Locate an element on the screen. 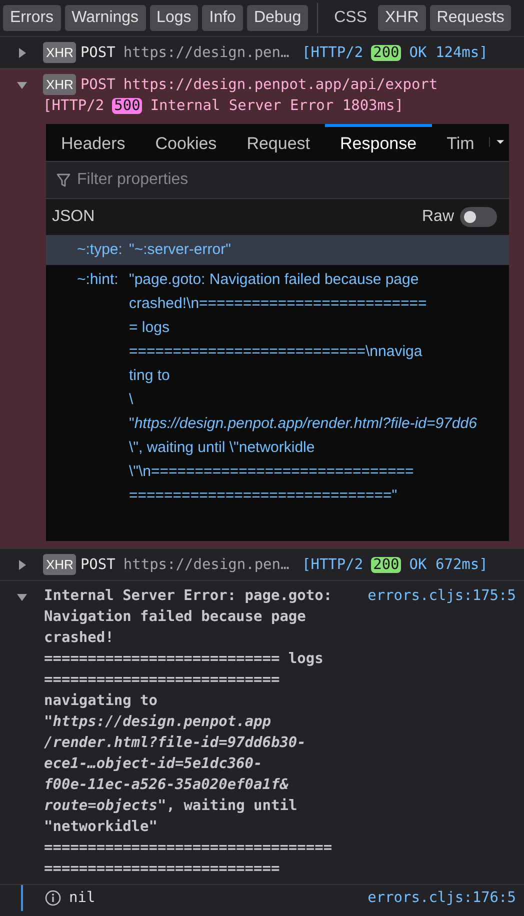 Image resolution: width=524 pixels, height=916 pixels. request-row: XHR POST https://design.pen… [HTTP/2 200 OK 672ms] is located at coordinates (262, 565).